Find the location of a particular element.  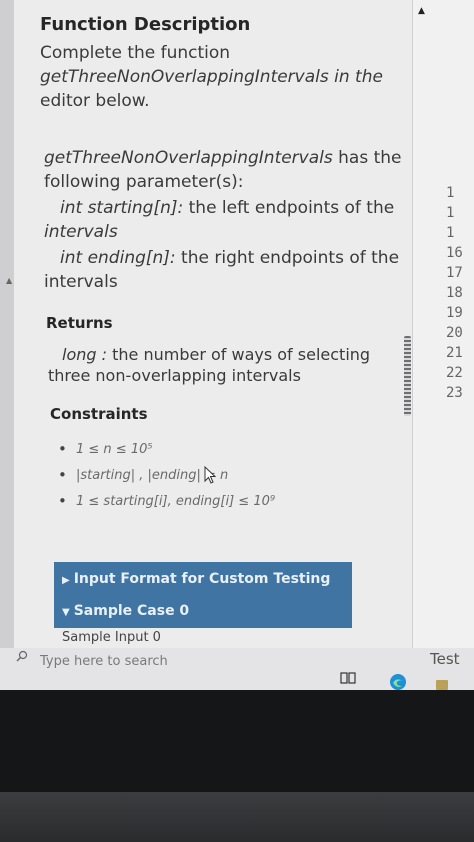

edge-browser-icon is located at coordinates (398, 681).